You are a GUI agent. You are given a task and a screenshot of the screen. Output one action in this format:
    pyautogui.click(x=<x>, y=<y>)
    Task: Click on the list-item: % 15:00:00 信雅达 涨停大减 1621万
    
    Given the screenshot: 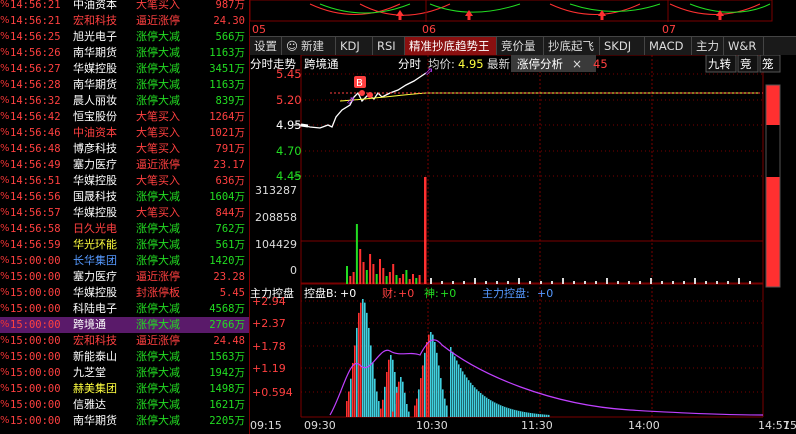 What is the action you would take?
    pyautogui.click(x=124, y=405)
    